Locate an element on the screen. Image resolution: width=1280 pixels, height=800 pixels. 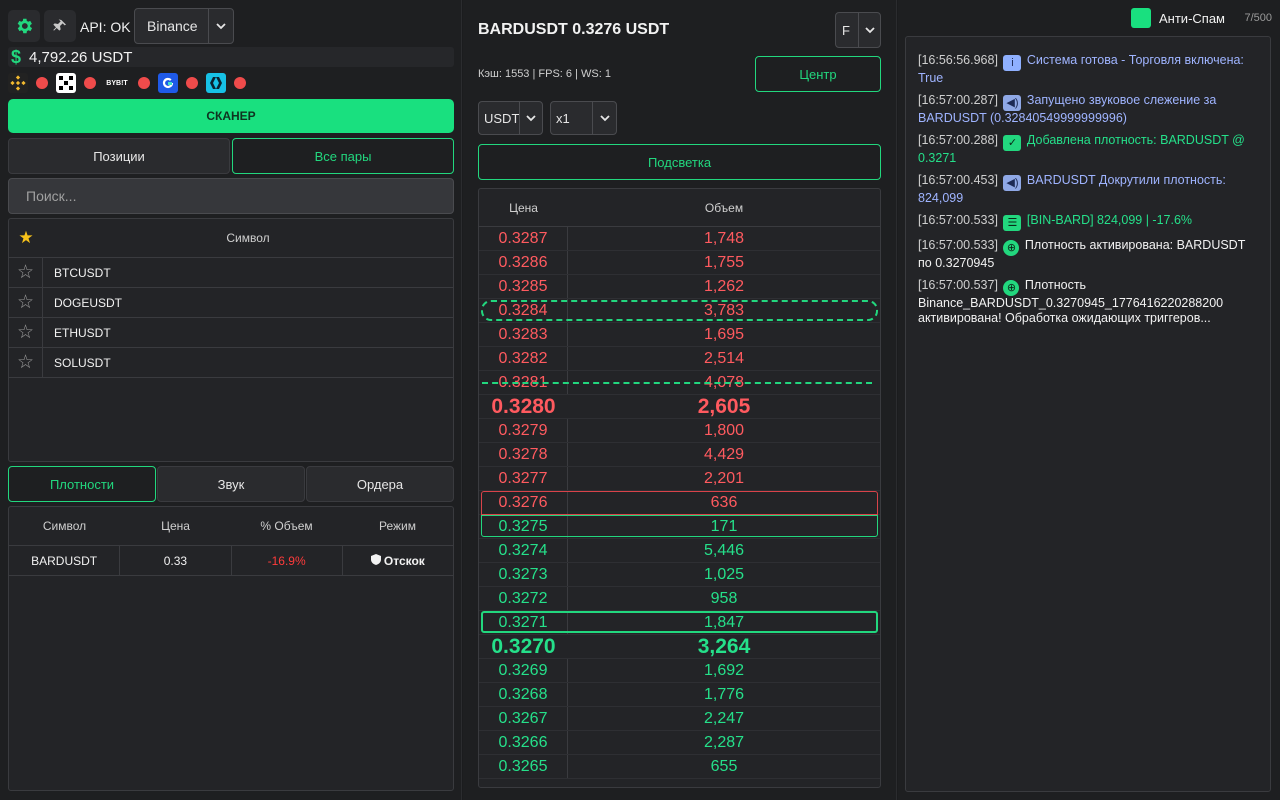
ask-row: 0.3278 4,429 is located at coordinates (679, 455).